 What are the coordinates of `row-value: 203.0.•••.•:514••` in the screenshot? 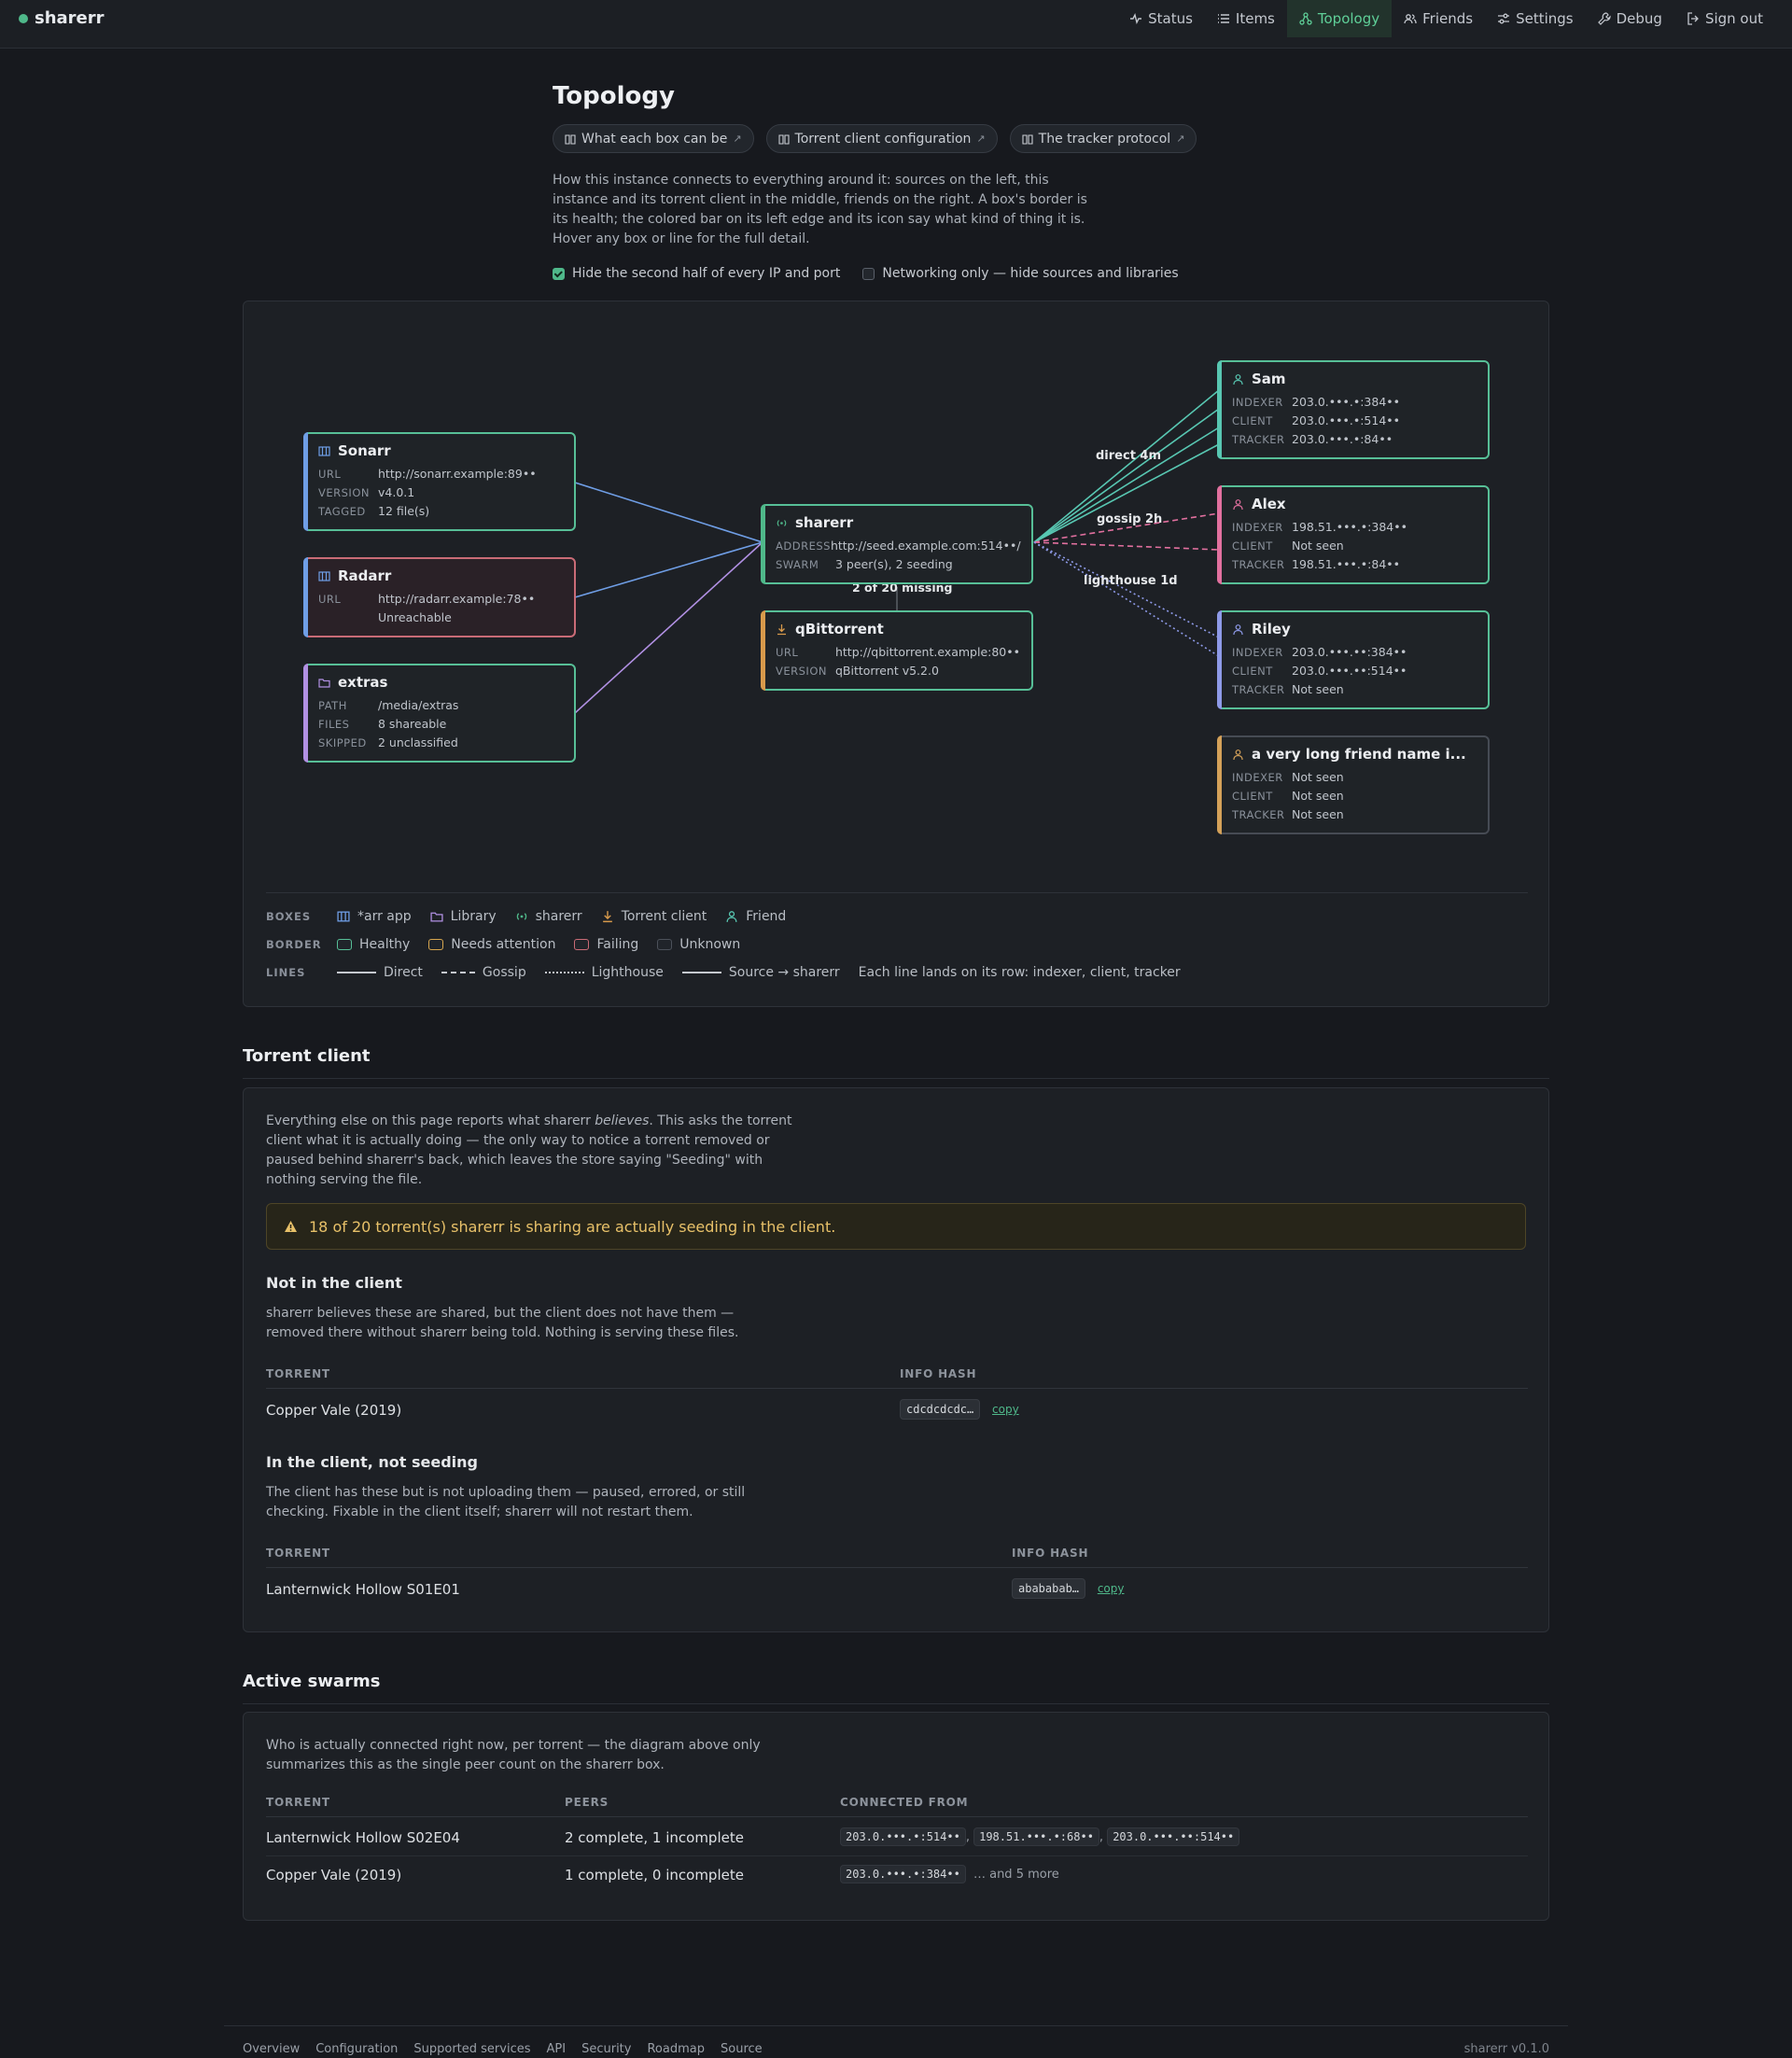 It's located at (1346, 420).